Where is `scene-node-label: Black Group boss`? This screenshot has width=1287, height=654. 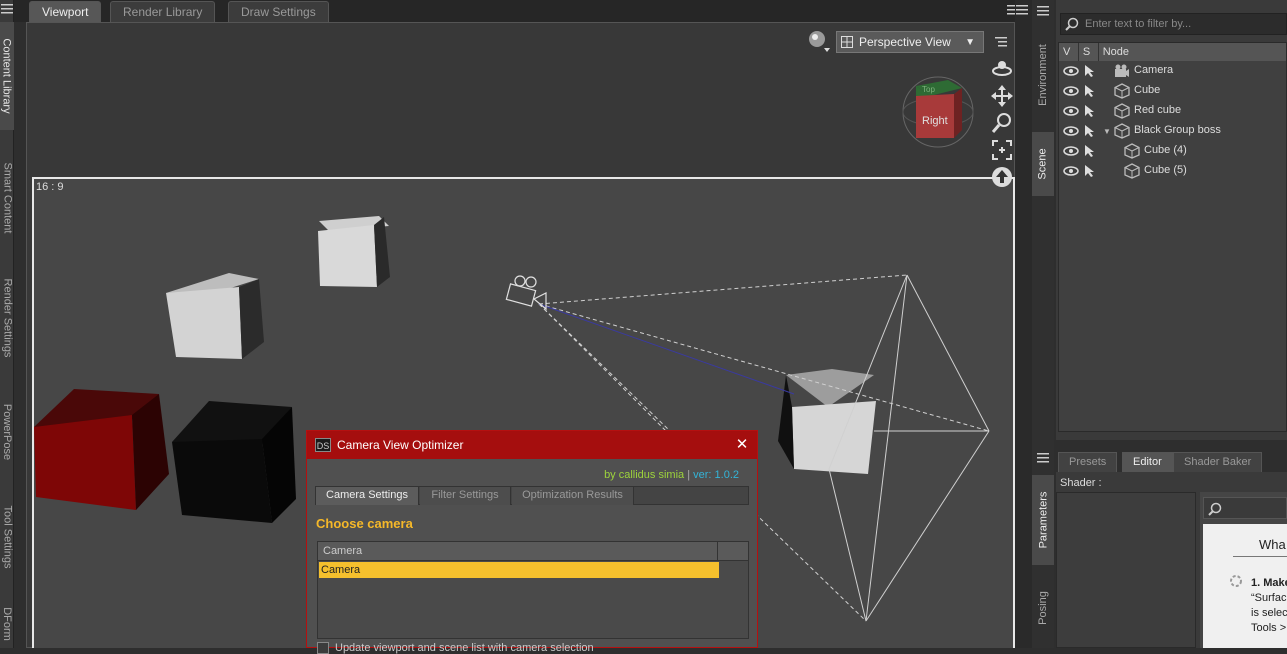 scene-node-label: Black Group boss is located at coordinates (1177, 130).